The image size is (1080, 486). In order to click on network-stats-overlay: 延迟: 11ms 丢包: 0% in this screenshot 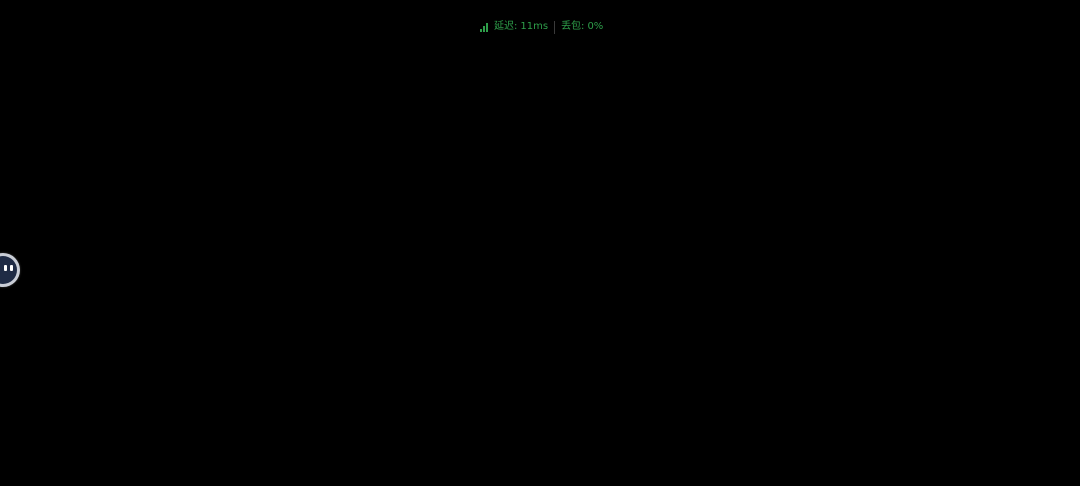, I will do `click(541, 27)`.